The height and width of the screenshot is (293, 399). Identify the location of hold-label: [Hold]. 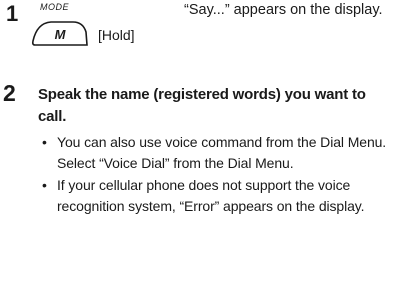
(116, 35).